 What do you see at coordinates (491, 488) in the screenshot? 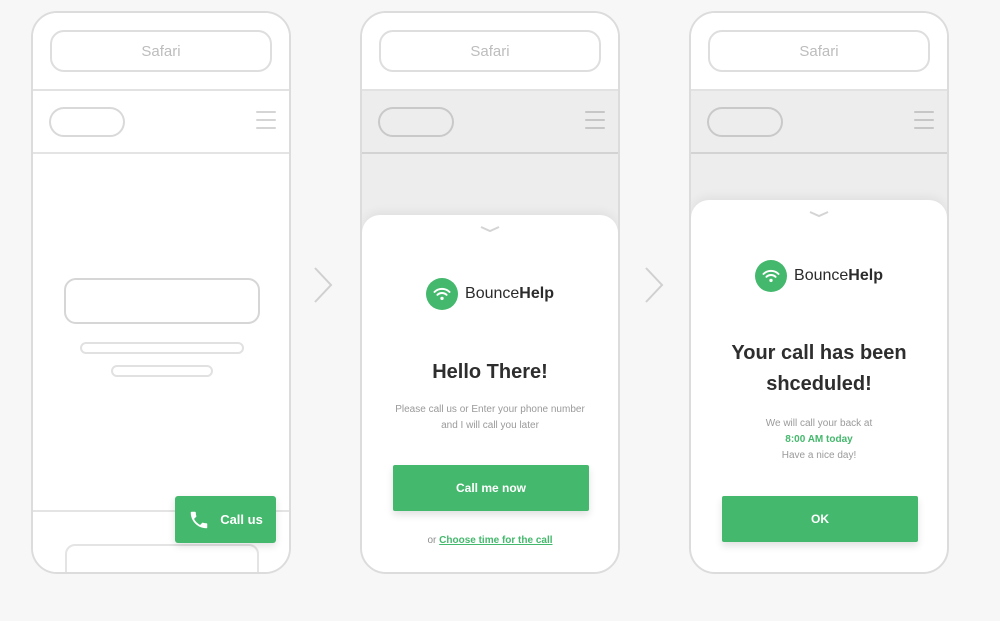
I see `call-me-now-button: Call me now` at bounding box center [491, 488].